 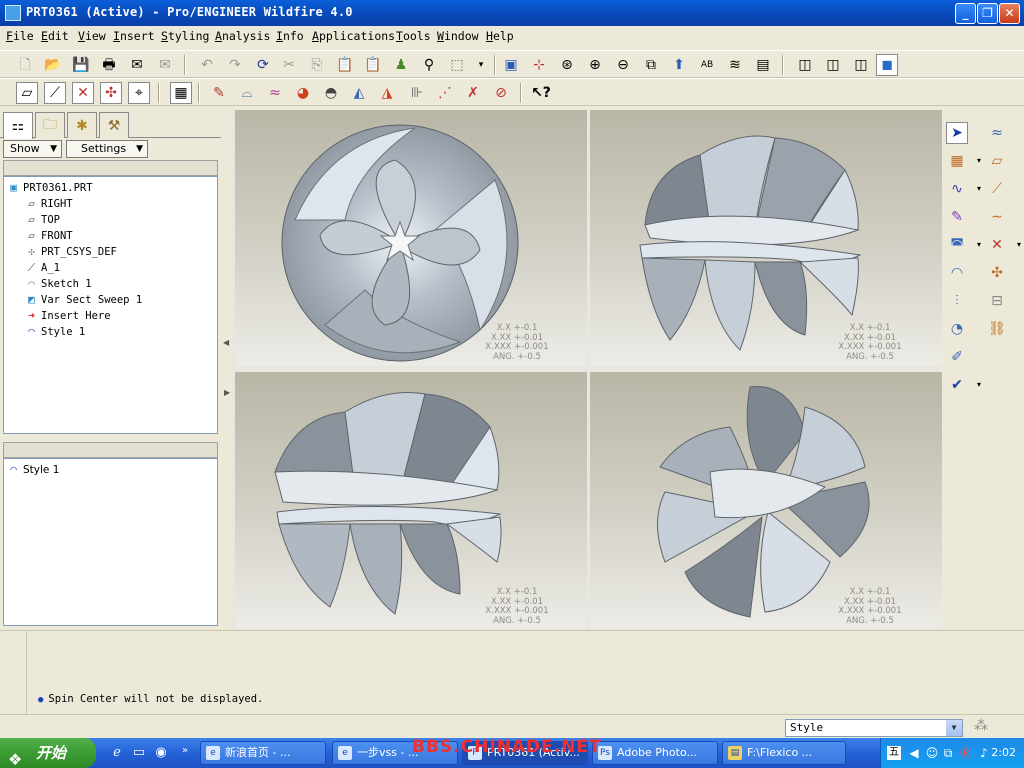 I want to click on shading-icon: ◼, so click(x=887, y=65).